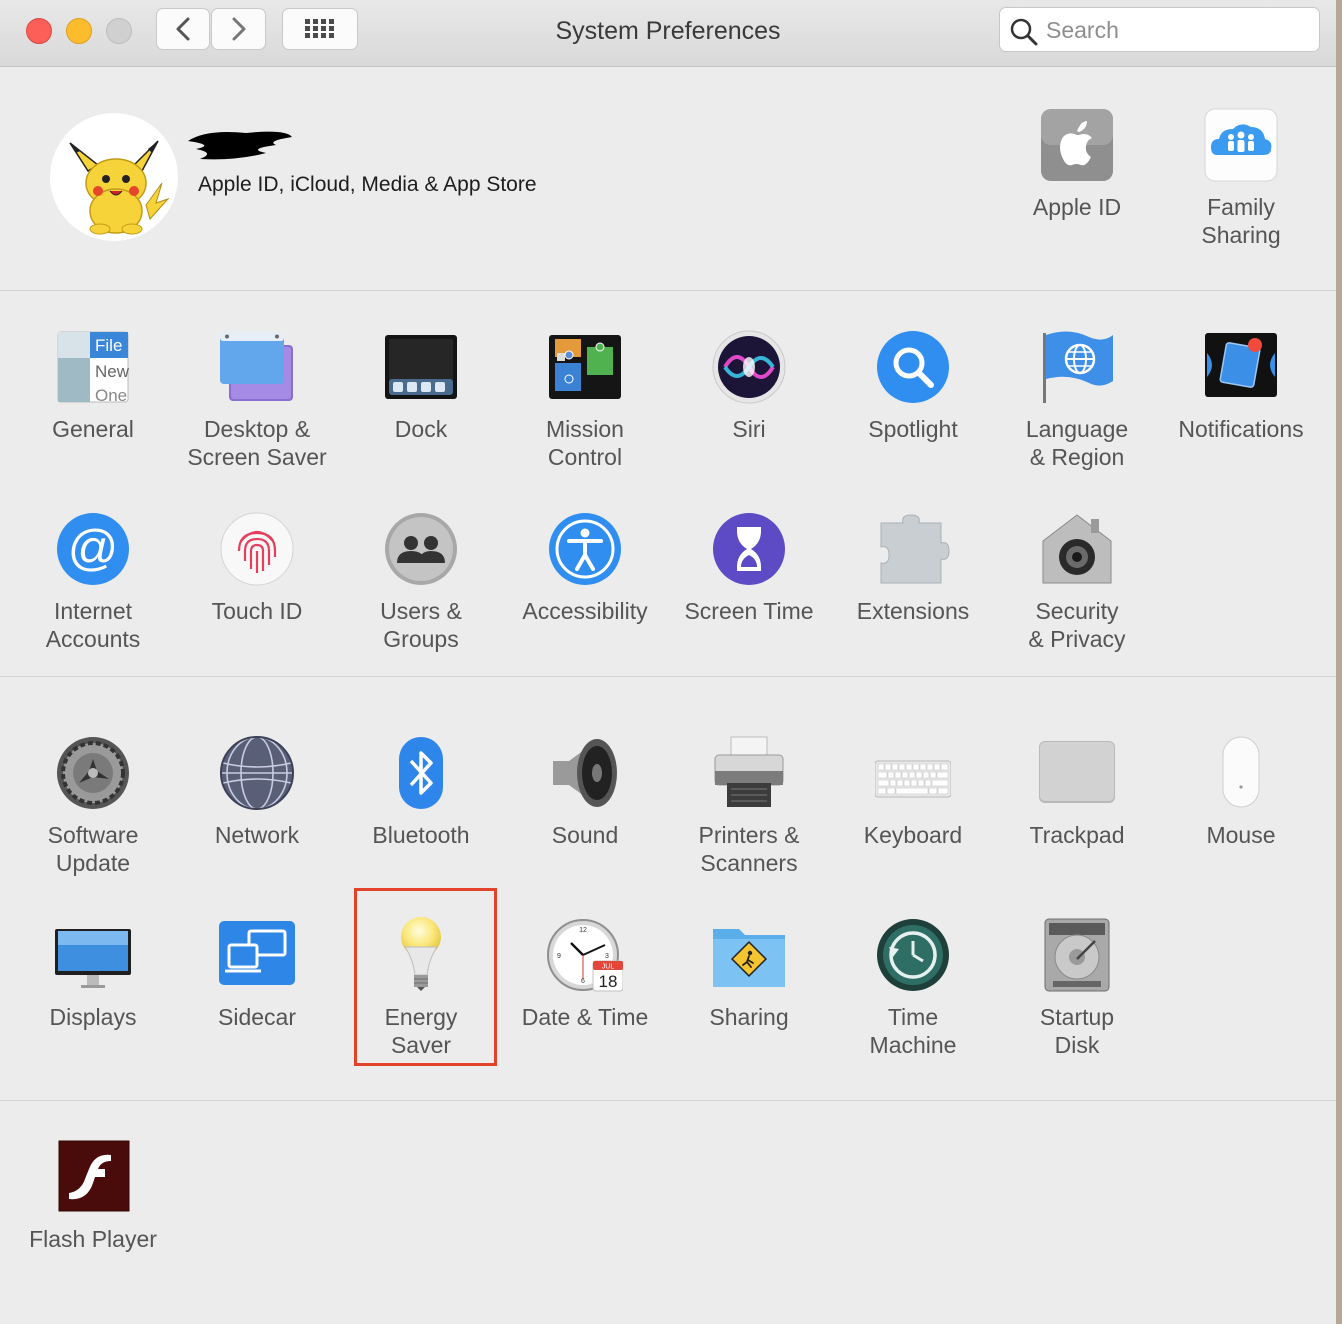  Describe the element at coordinates (583, 930) in the screenshot. I see `svg-text: 12` at that location.